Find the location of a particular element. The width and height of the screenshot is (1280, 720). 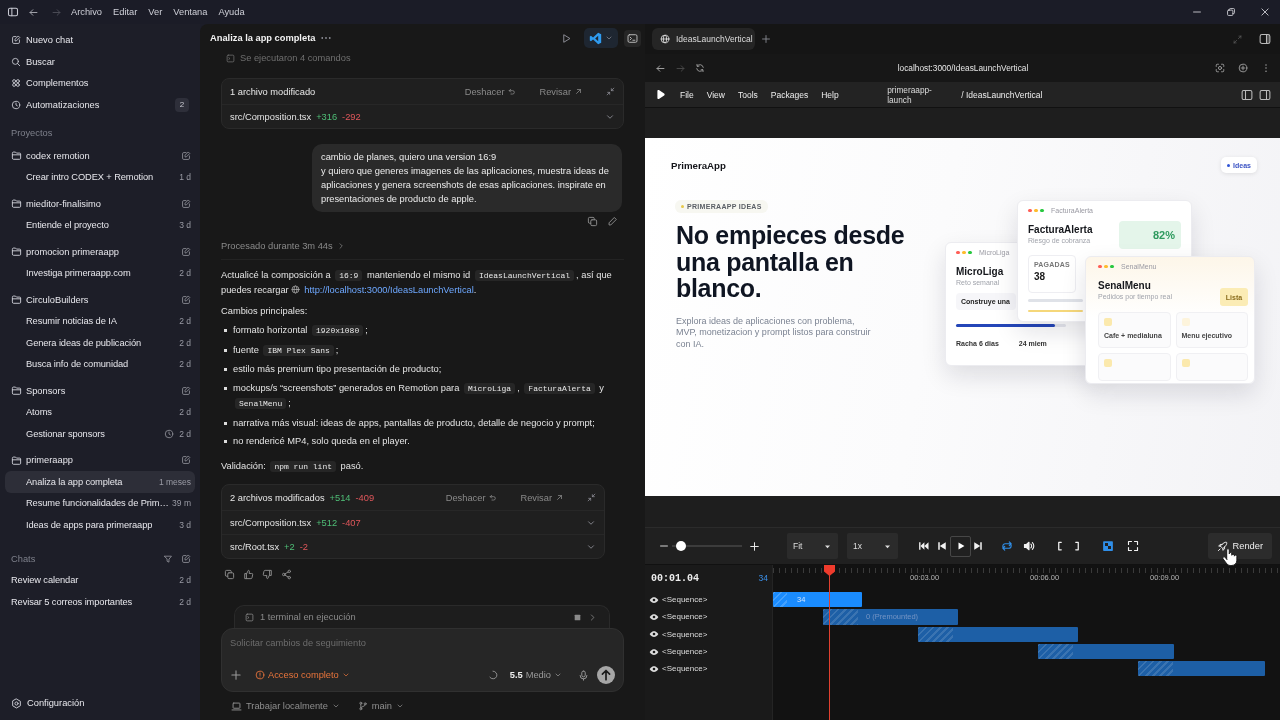

playhead is located at coordinates (829, 642).